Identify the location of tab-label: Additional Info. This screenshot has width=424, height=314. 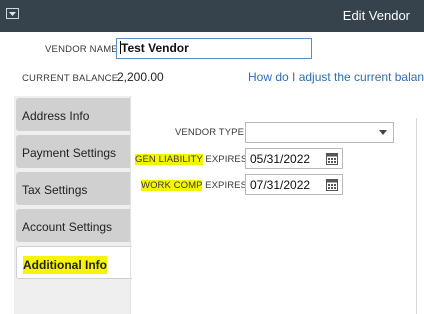
(65, 265).